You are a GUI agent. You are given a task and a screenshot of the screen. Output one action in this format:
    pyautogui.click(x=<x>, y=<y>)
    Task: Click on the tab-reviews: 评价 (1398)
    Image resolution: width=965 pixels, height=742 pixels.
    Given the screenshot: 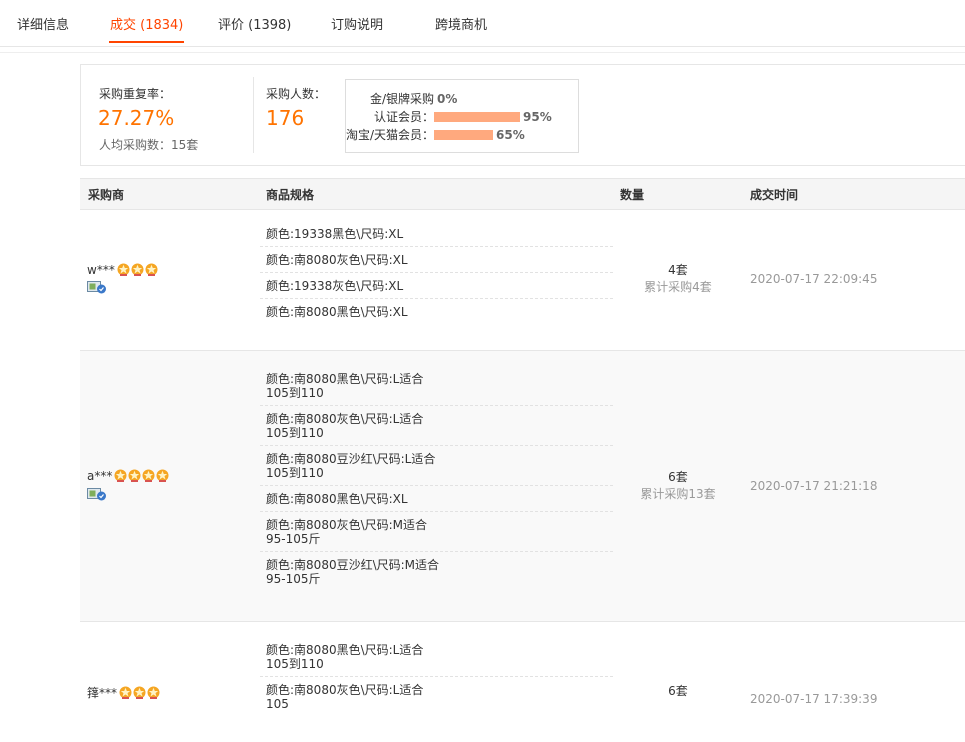 What is the action you would take?
    pyautogui.click(x=254, y=23)
    